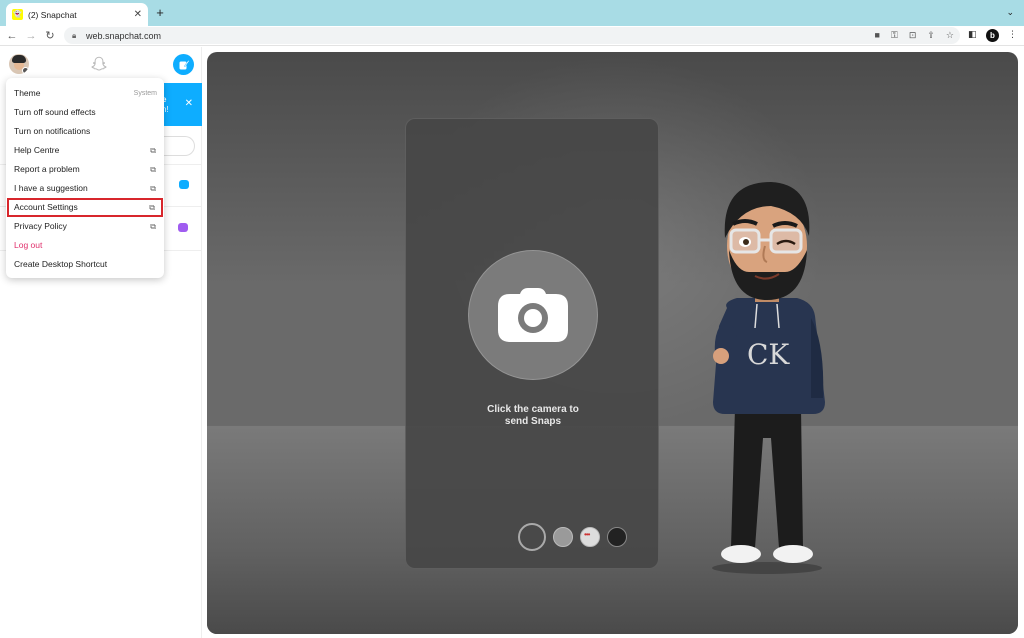 This screenshot has height=638, width=1024. Describe the element at coordinates (145, 93) in the screenshot. I see `theme-value: System` at that location.